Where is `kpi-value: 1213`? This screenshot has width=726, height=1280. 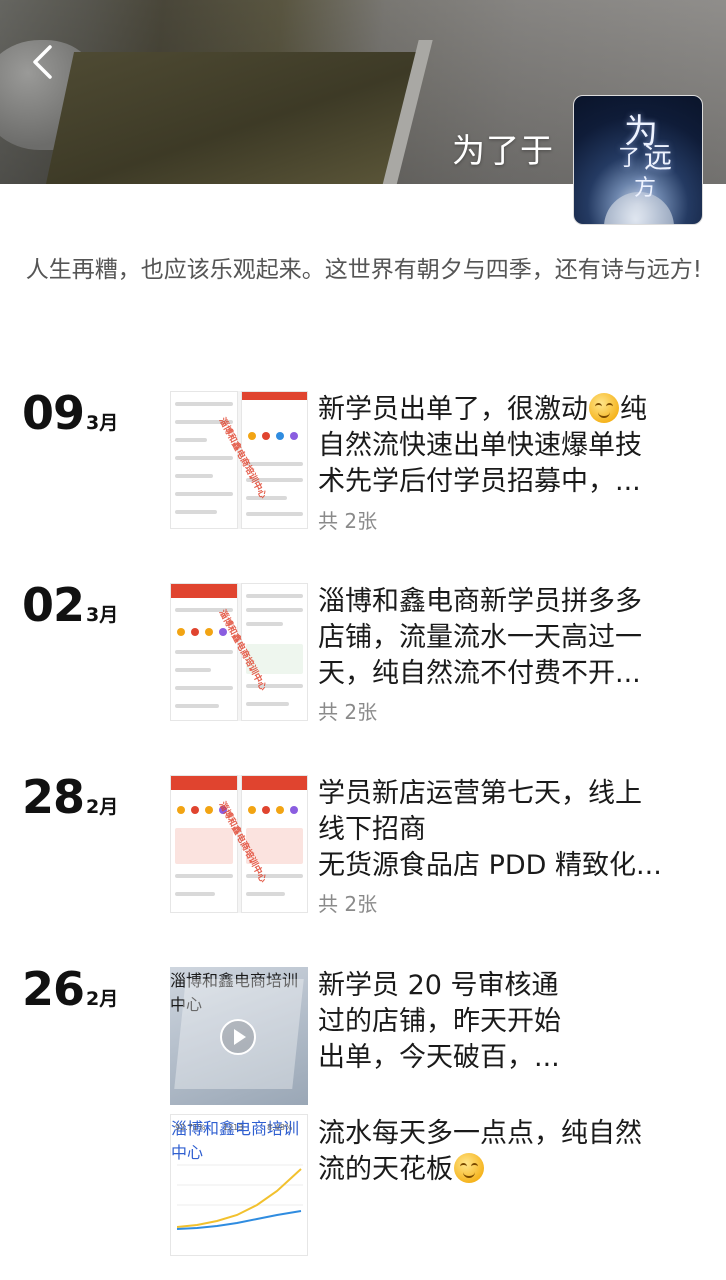
kpi-value: 1213 is located at coordinates (233, 1127).